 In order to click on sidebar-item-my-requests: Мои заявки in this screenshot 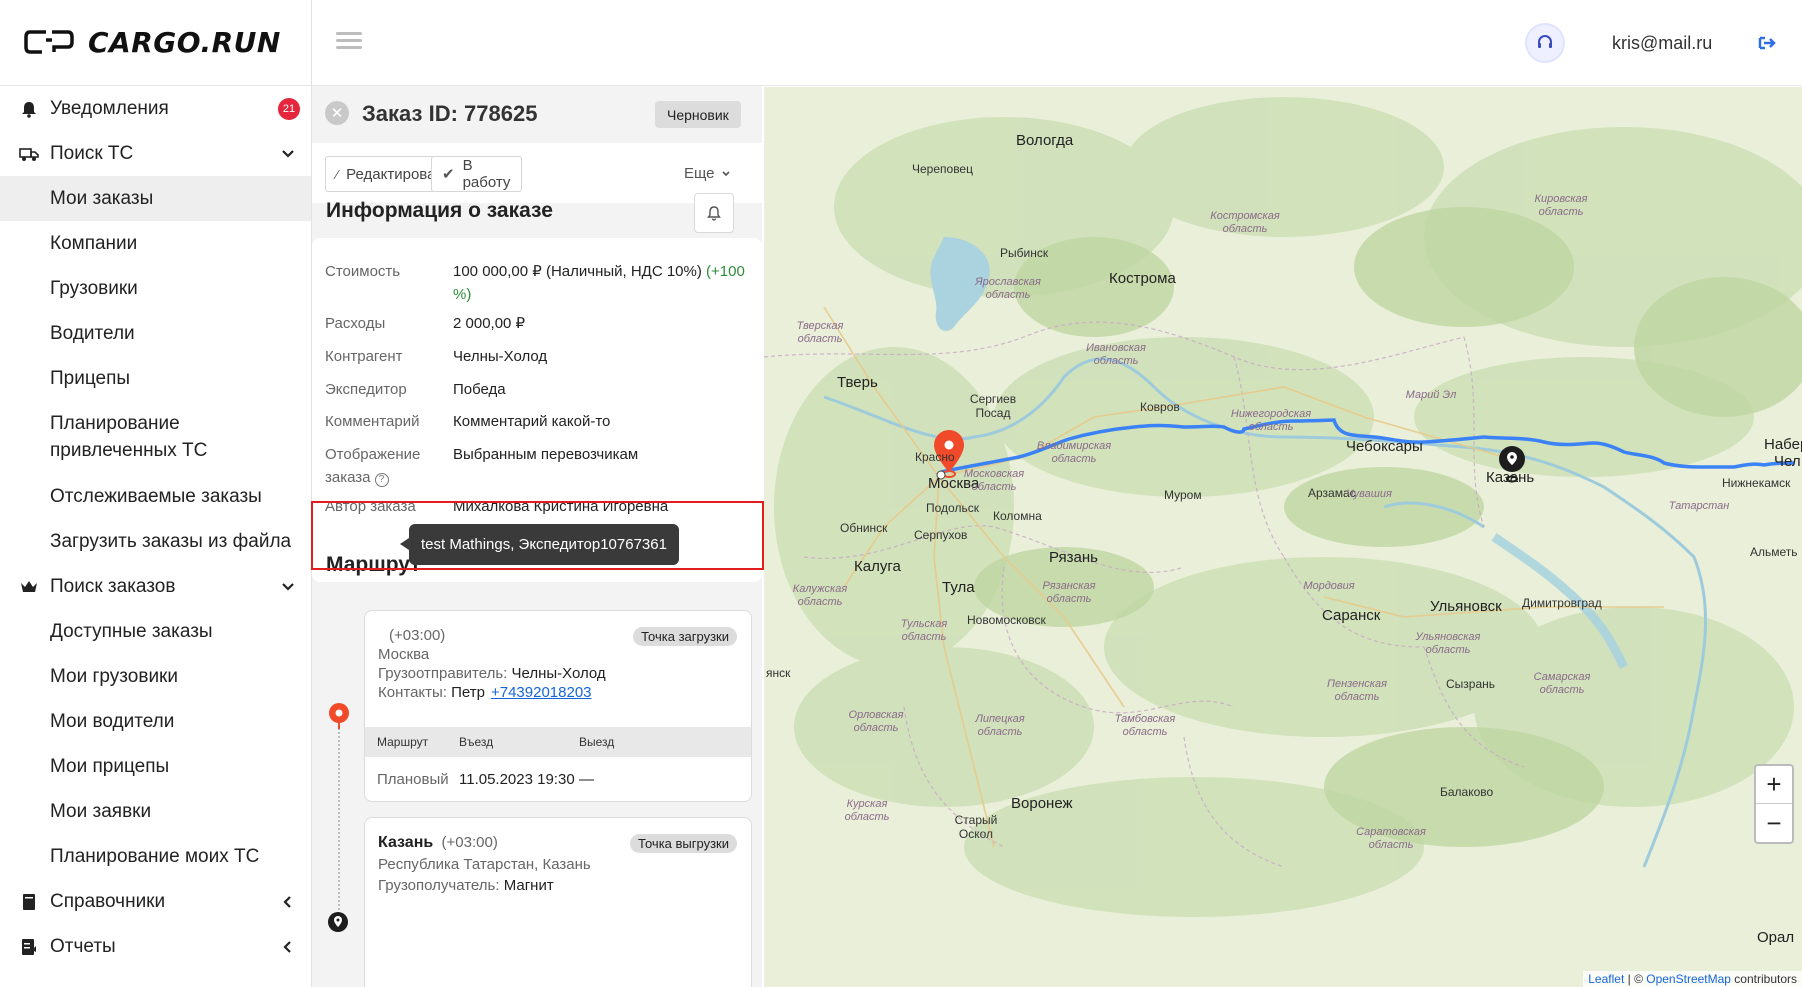, I will do `click(155, 811)`.